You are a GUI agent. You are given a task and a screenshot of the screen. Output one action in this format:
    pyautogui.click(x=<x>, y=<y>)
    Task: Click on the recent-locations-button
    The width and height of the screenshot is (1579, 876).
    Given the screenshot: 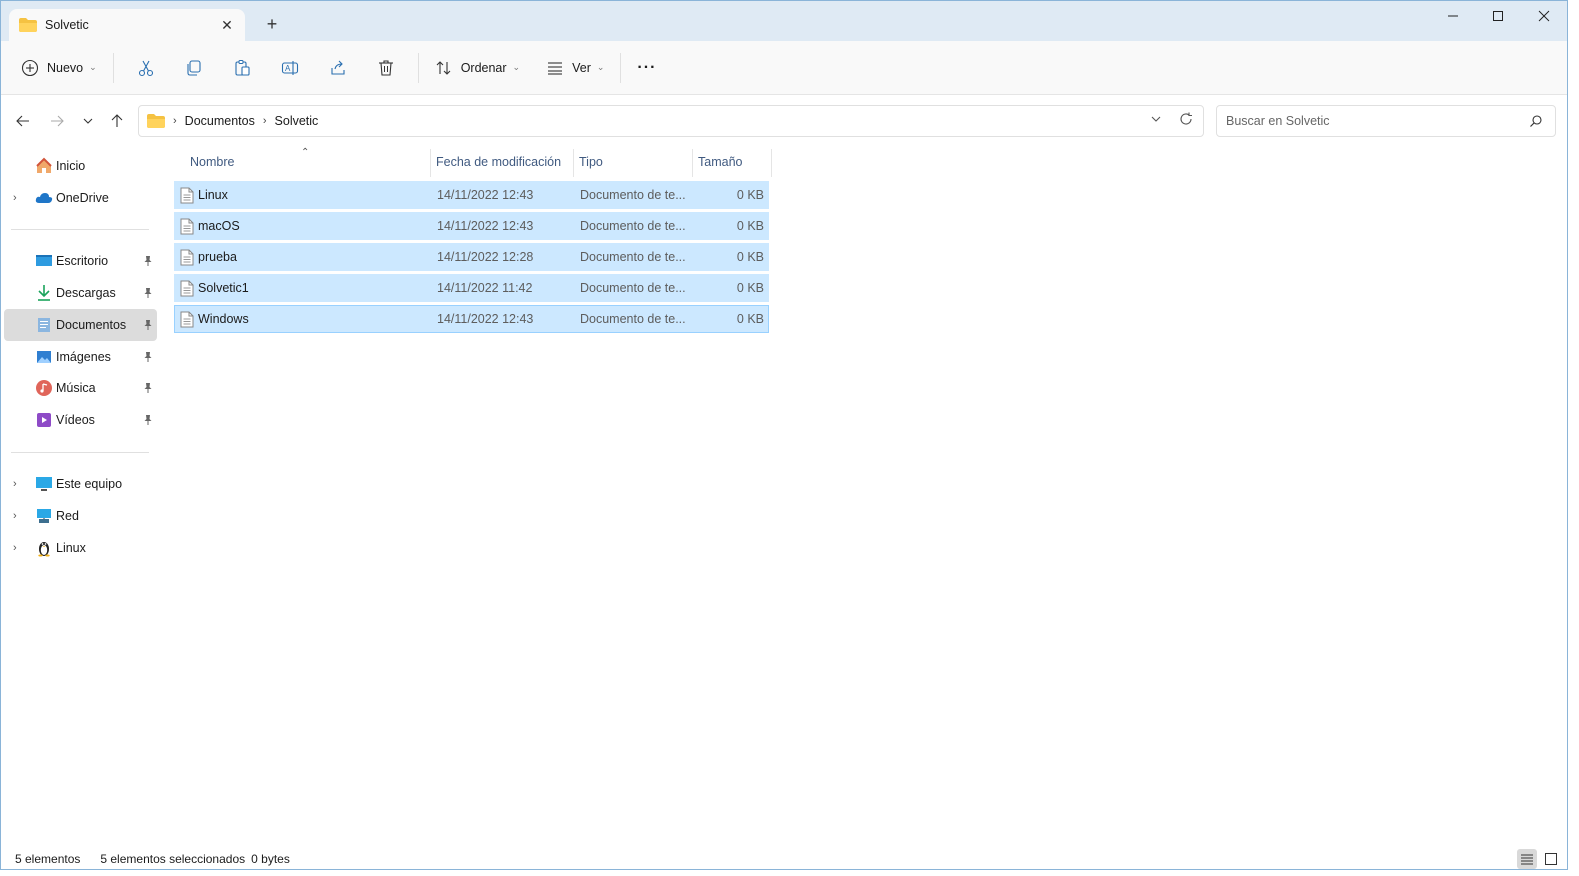 What is the action you would take?
    pyautogui.click(x=88, y=121)
    